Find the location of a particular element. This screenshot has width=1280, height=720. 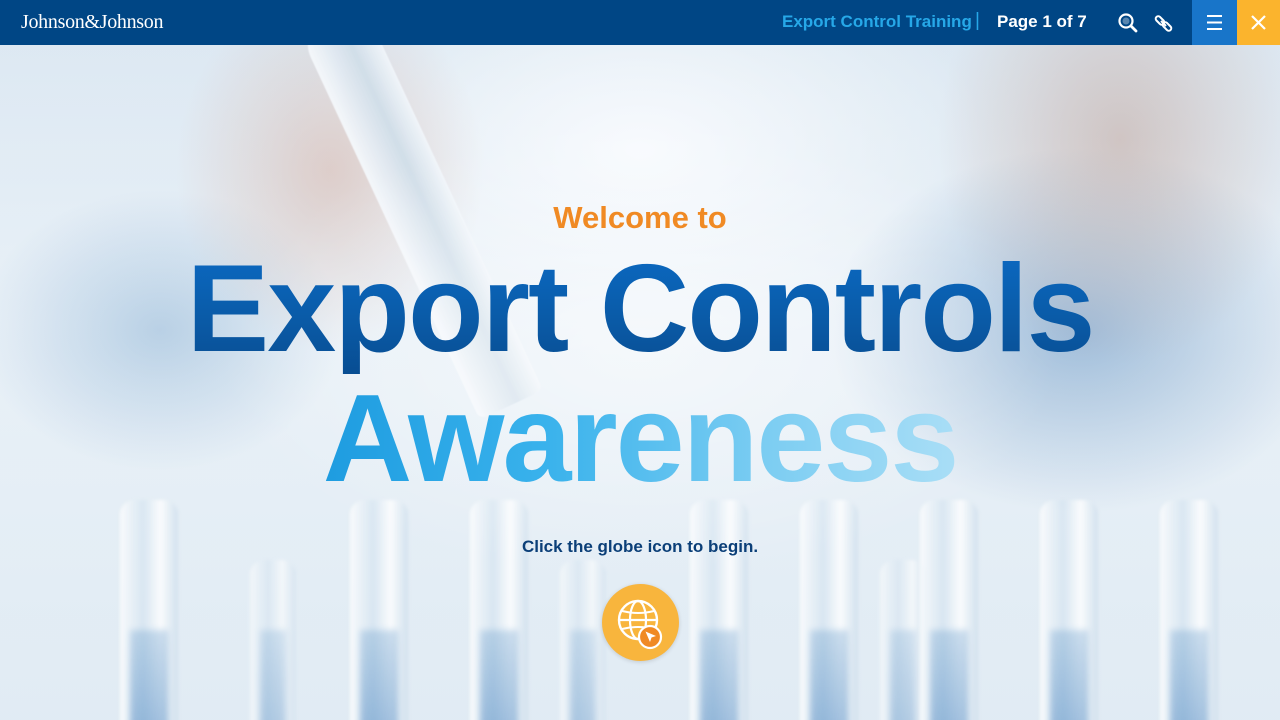

link-icon is located at coordinates (1164, 23).